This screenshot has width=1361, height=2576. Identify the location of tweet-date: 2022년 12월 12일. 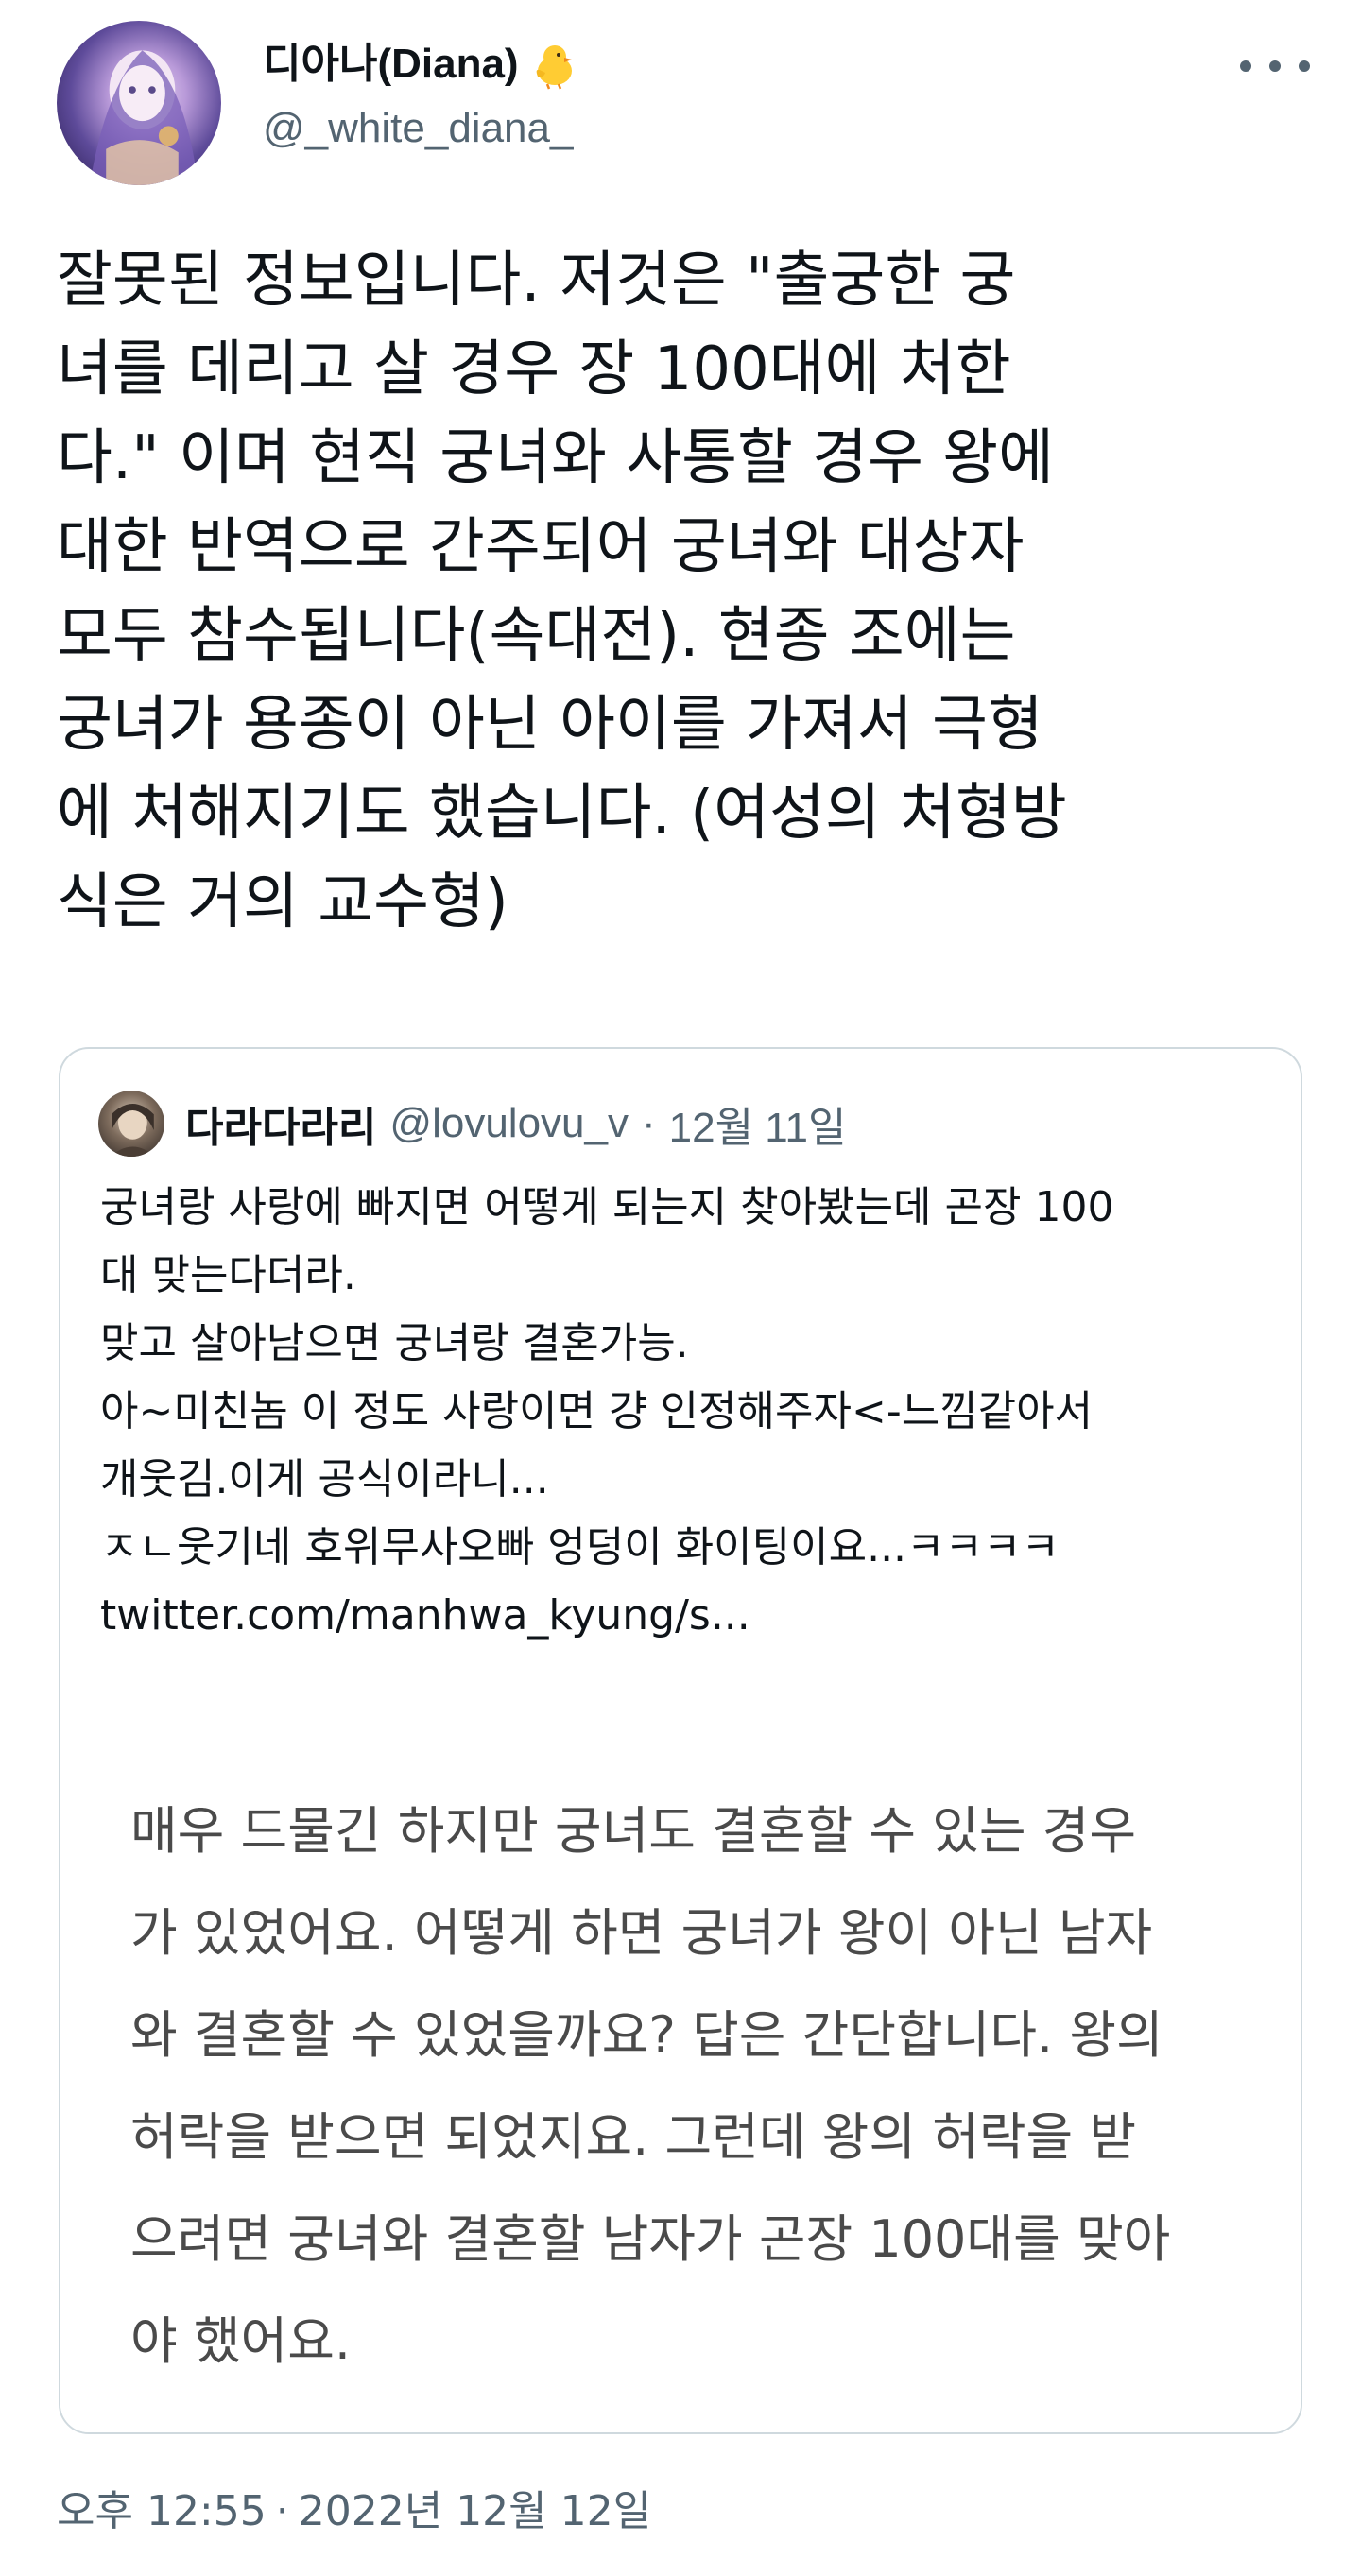
(475, 2511).